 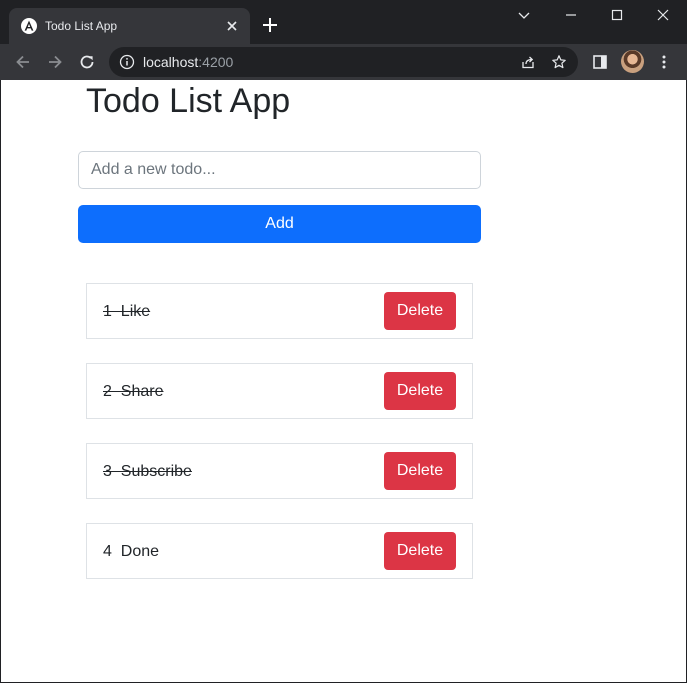 I want to click on profile-avatar, so click(x=632, y=61).